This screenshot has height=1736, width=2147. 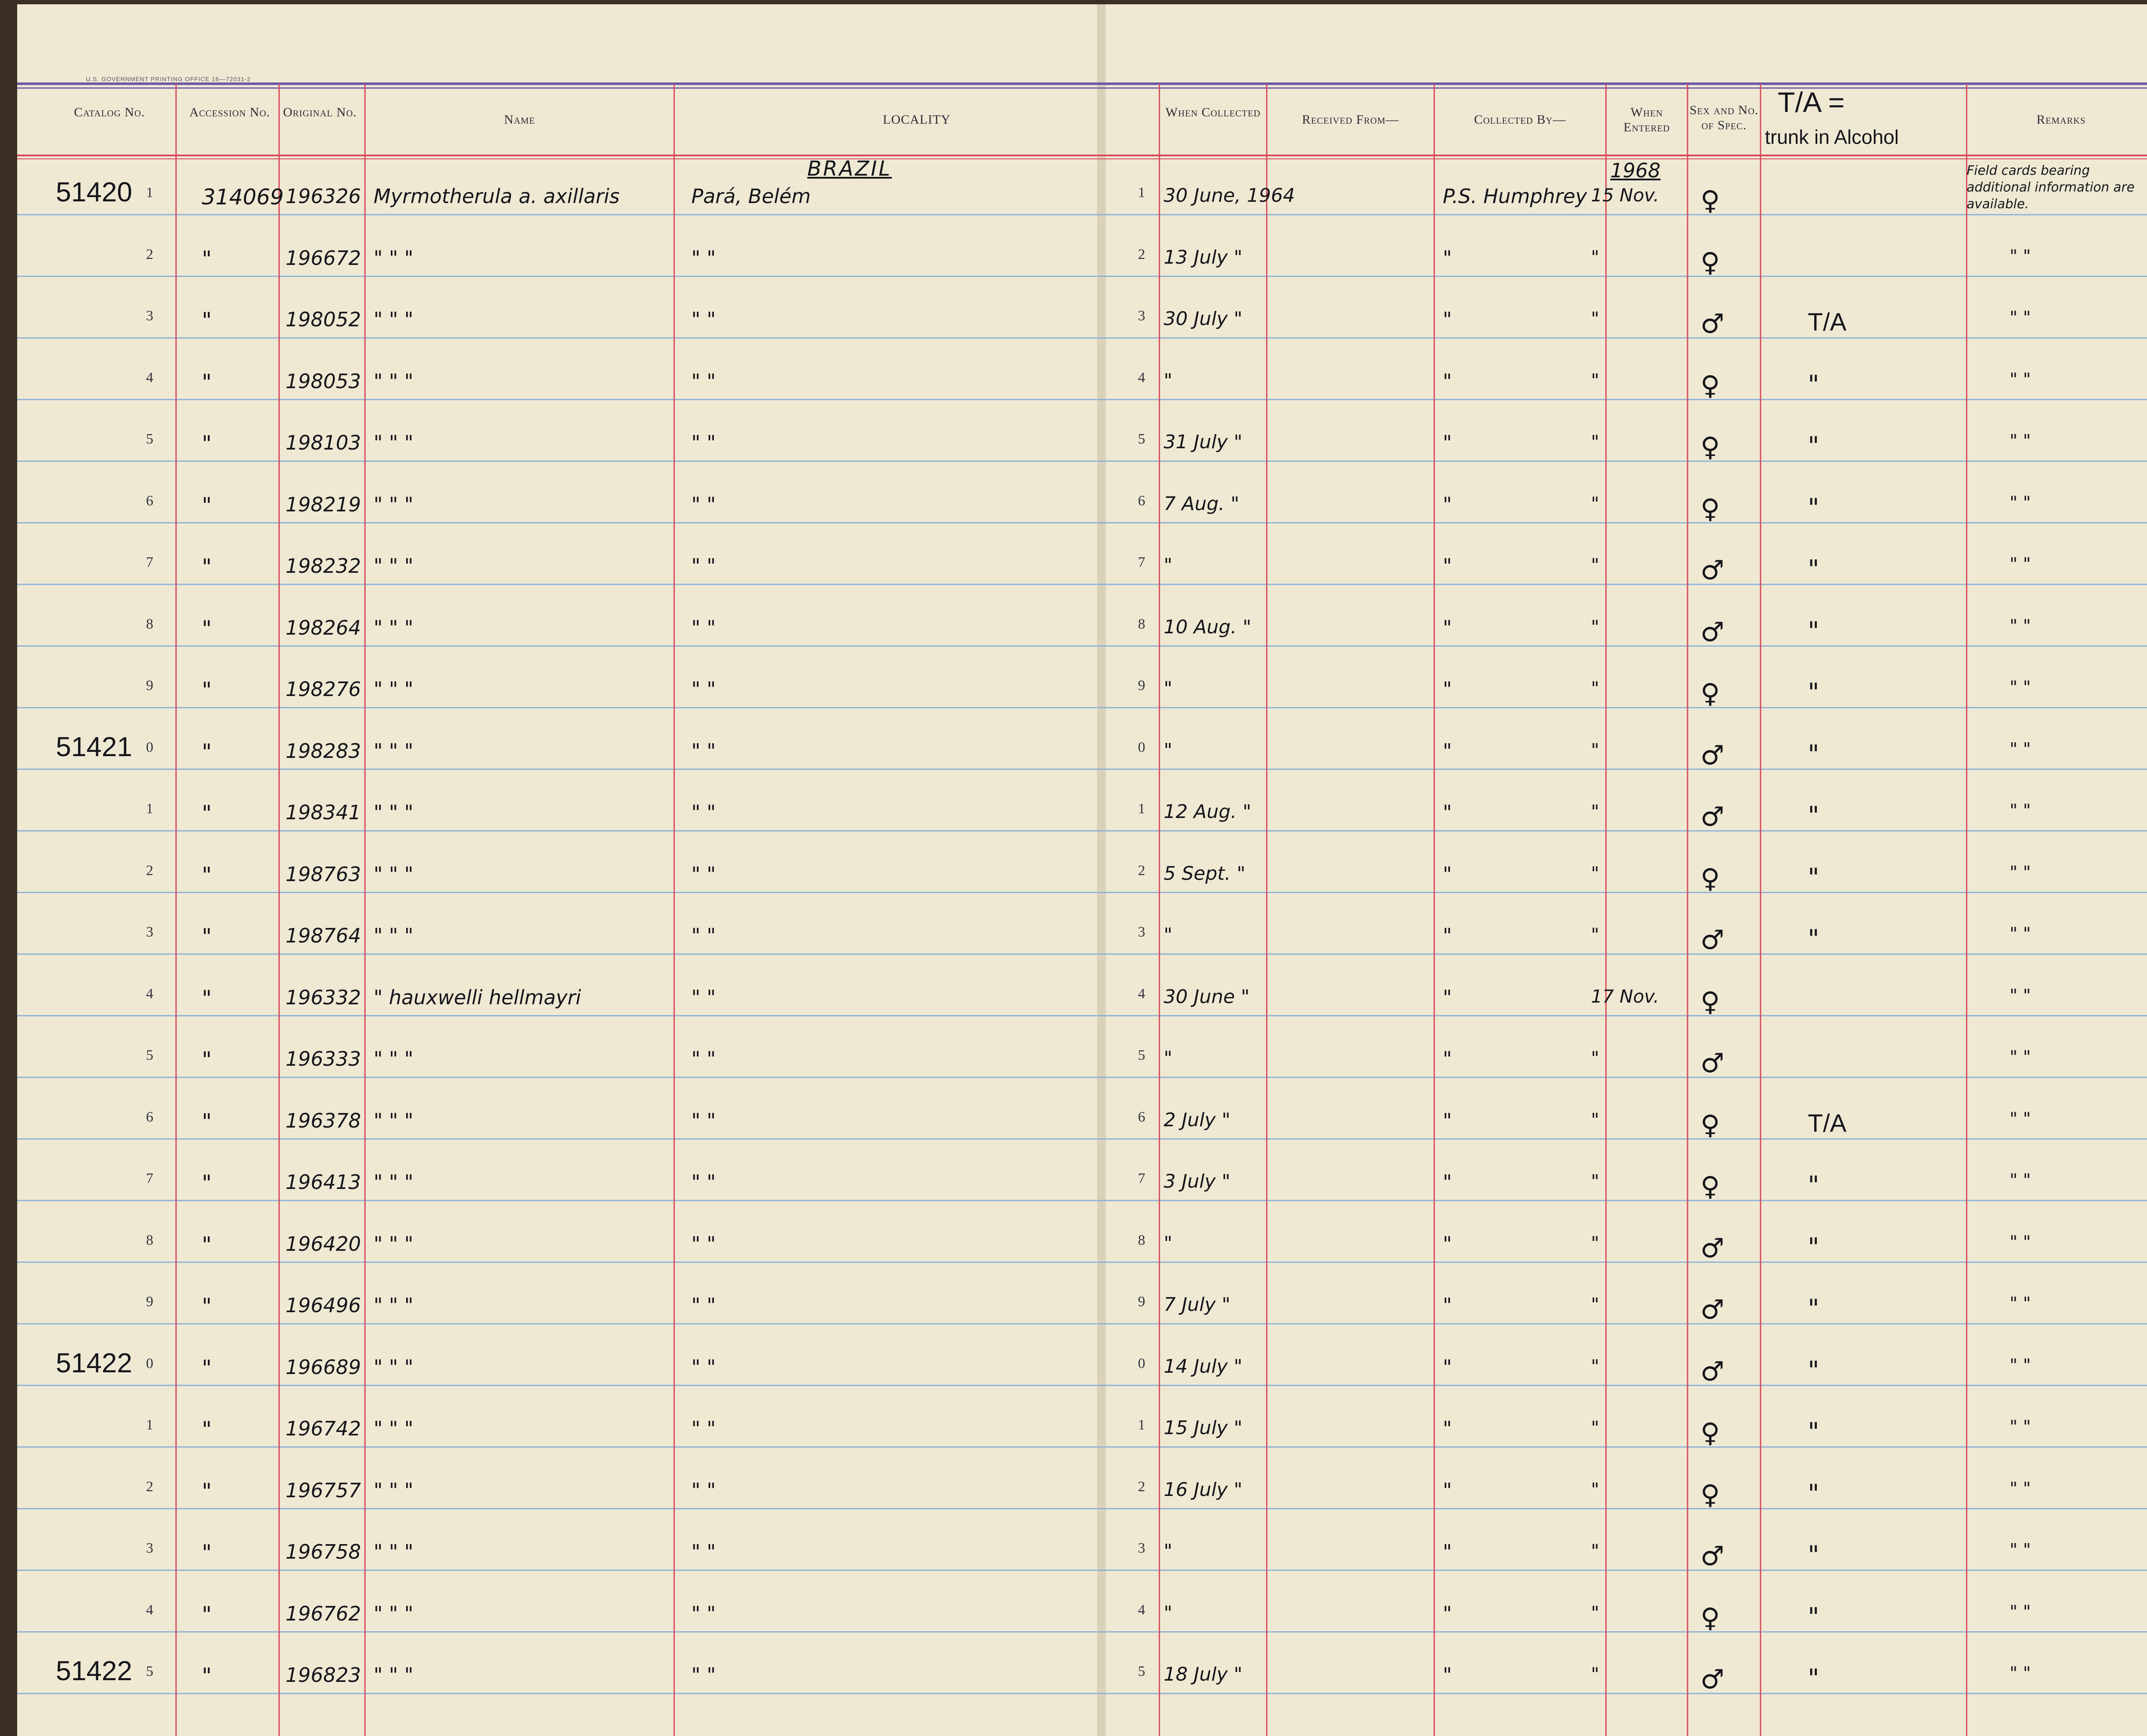 I want to click on original-number: 198103, so click(x=323, y=443).